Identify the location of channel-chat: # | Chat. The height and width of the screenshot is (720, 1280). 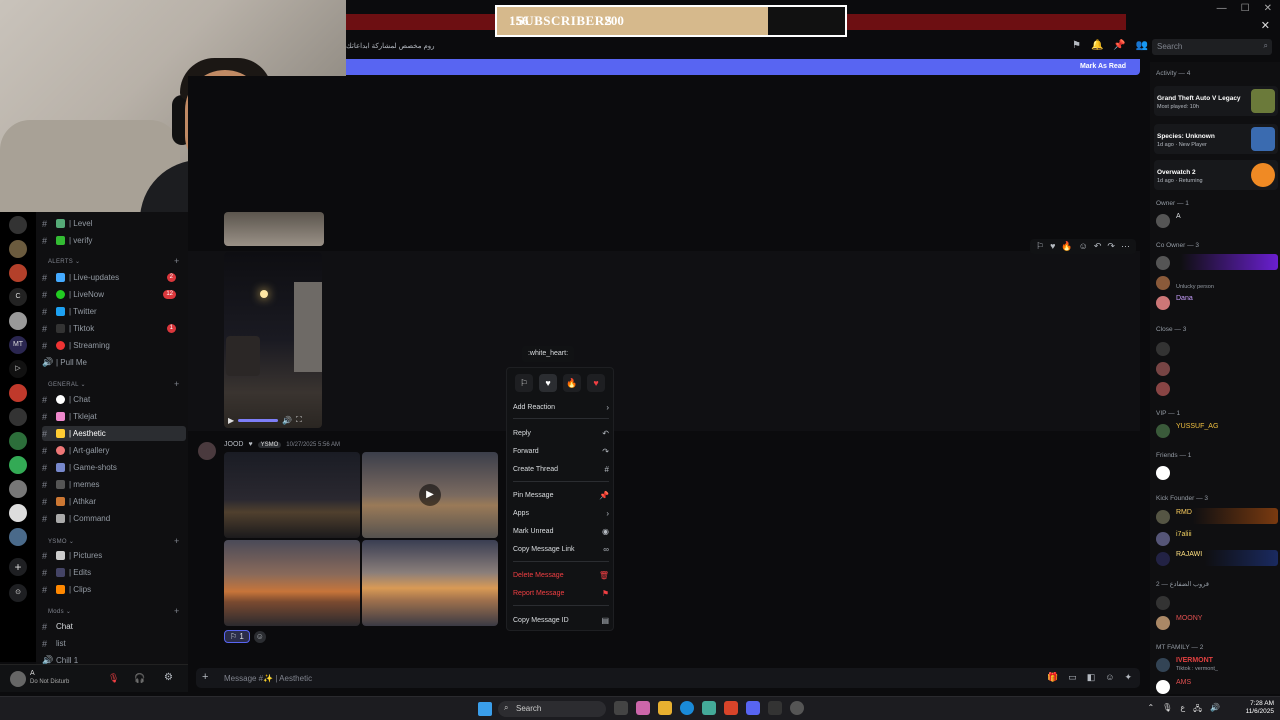
(114, 399).